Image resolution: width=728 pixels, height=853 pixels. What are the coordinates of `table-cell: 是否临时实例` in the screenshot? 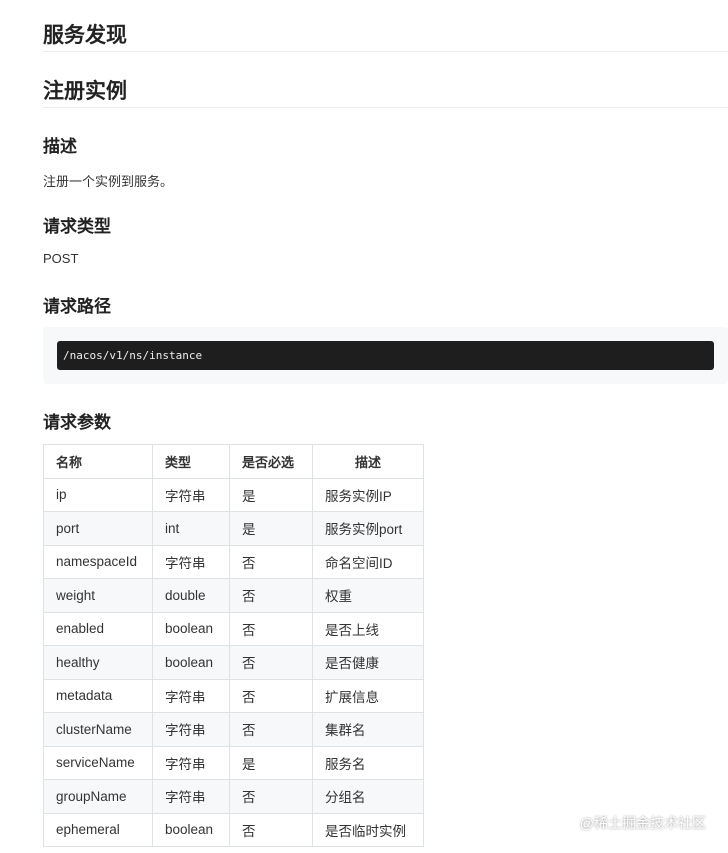 It's located at (368, 829).